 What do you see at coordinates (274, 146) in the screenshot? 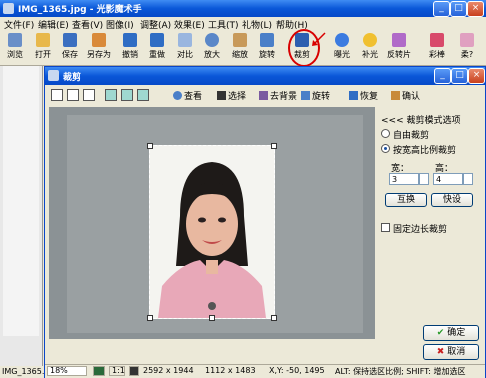
I see `crop-handle-top-right` at bounding box center [274, 146].